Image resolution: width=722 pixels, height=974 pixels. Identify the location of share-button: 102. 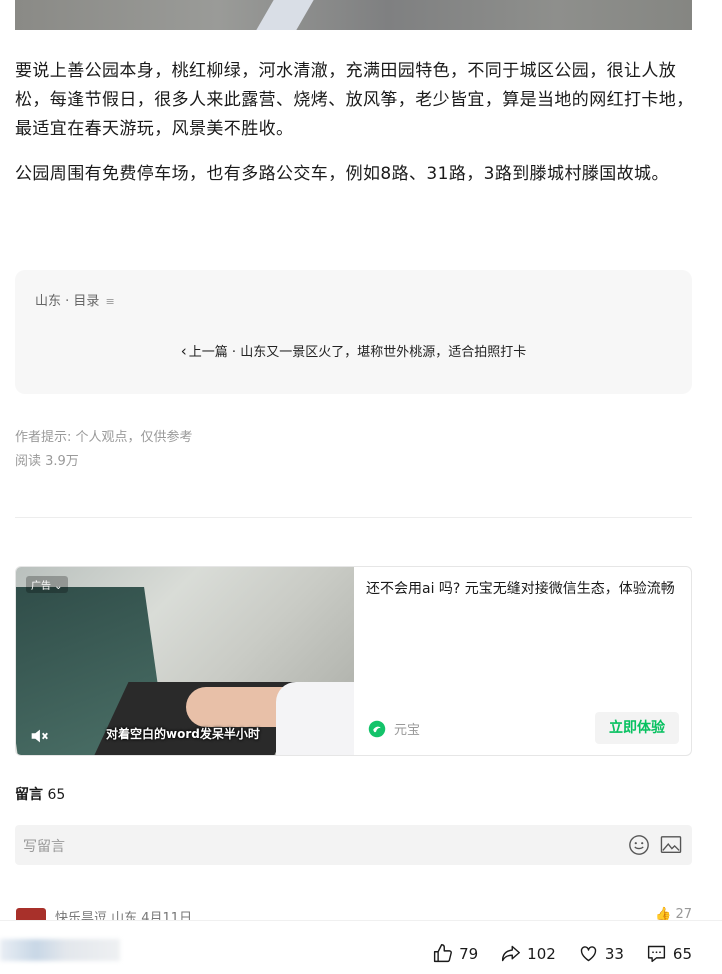
(528, 953).